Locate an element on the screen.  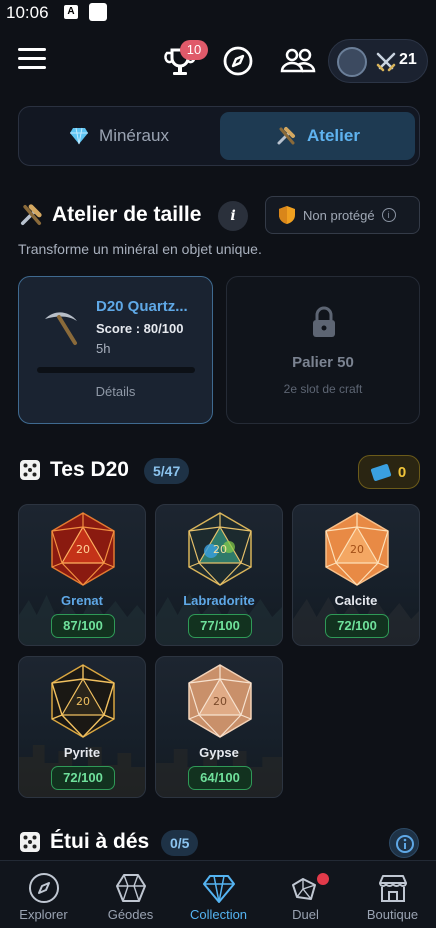
locked-slot-subtitle: 2e slot de craft is located at coordinates (323, 389).